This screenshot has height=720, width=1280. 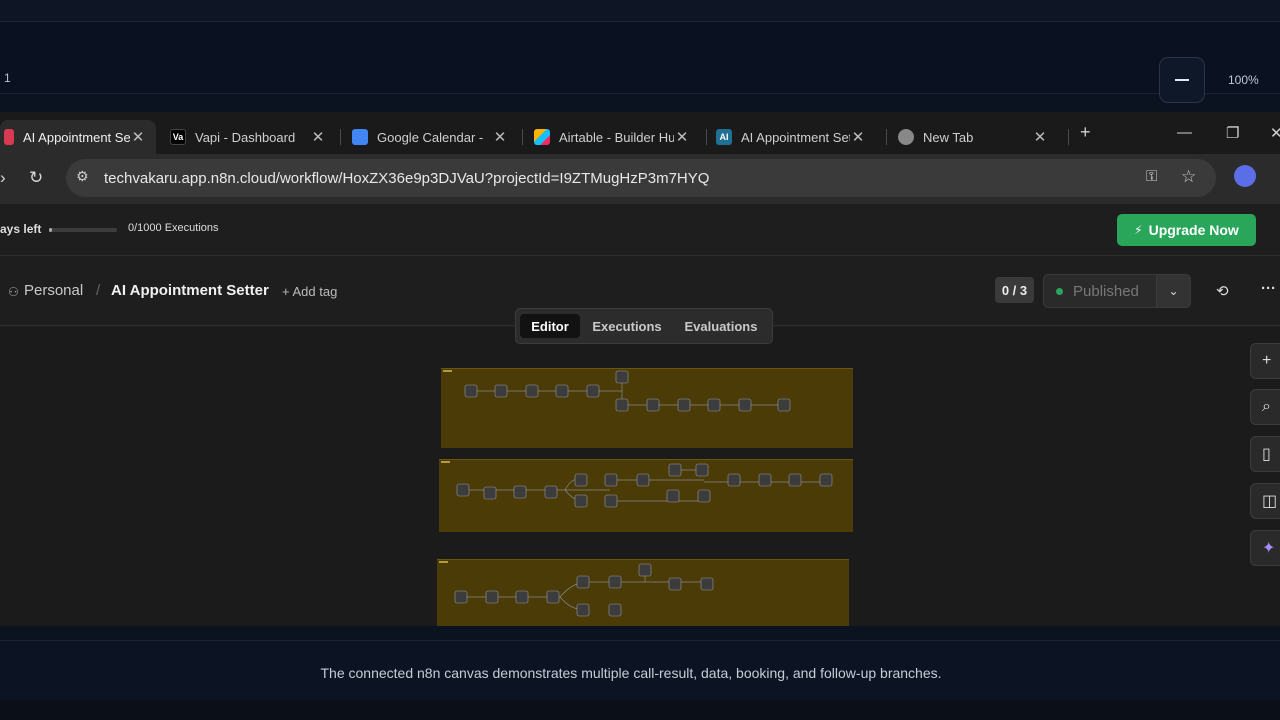 What do you see at coordinates (1106, 291) in the screenshot?
I see `publish-label: Published` at bounding box center [1106, 291].